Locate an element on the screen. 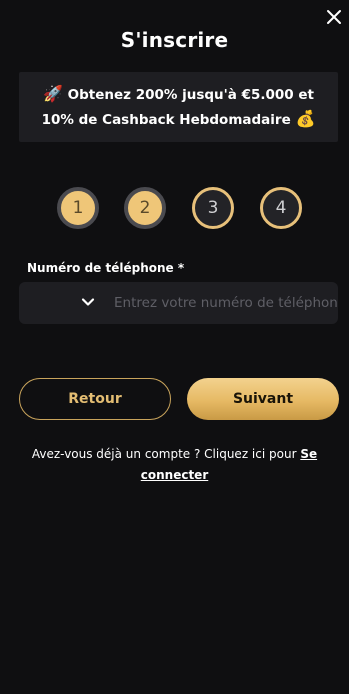  rocket-icon: 🚀 is located at coordinates (53, 93).